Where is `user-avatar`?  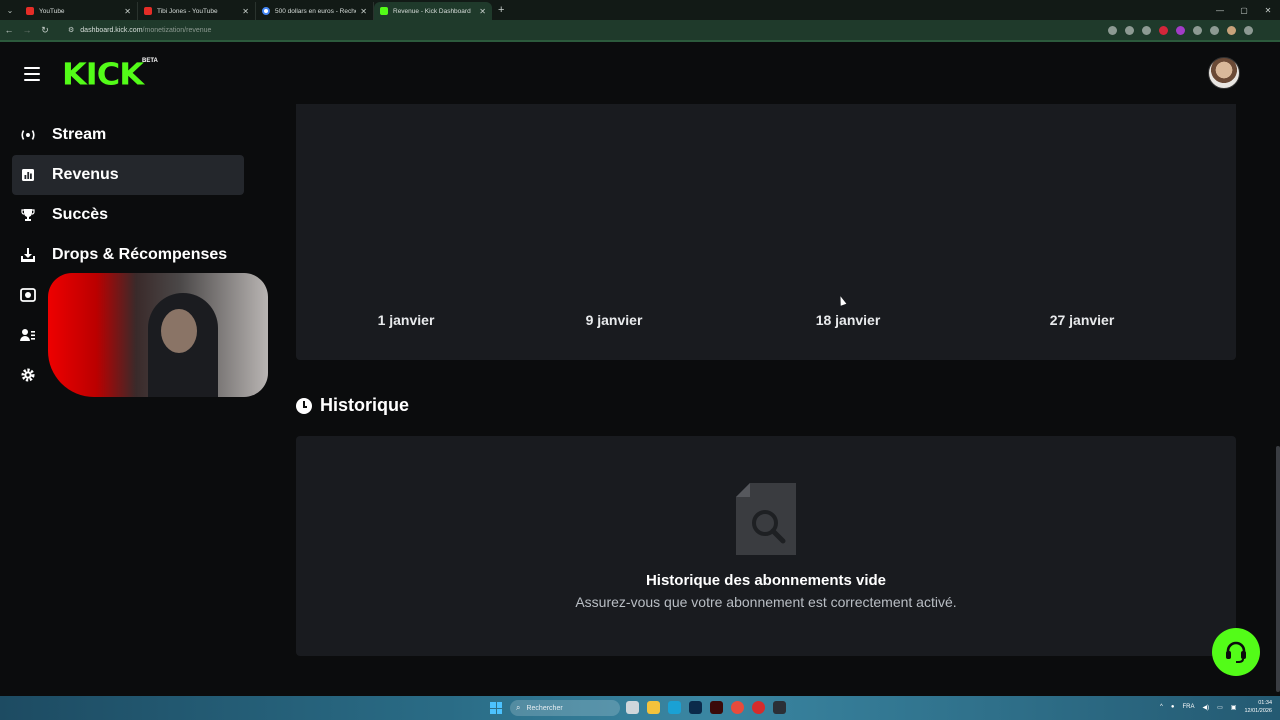 user-avatar is located at coordinates (1224, 73).